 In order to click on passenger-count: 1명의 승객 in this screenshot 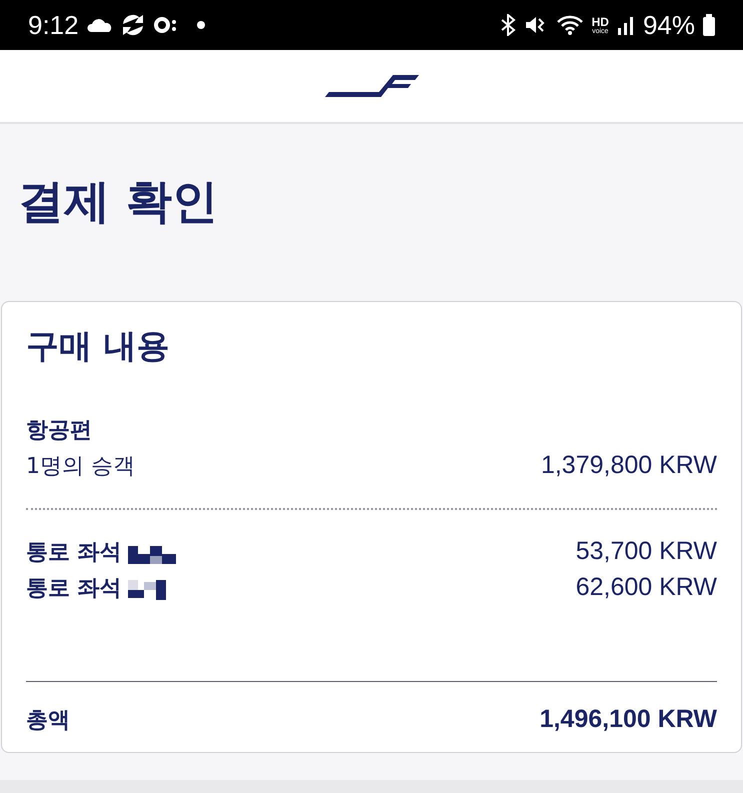, I will do `click(80, 467)`.